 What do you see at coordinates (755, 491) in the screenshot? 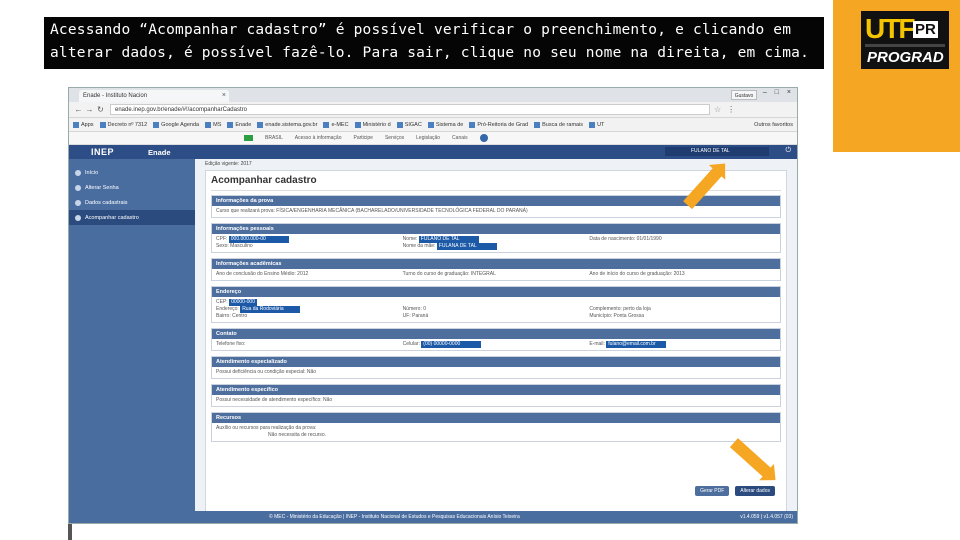
I see `alter-data-button: Alterar dados` at bounding box center [755, 491].